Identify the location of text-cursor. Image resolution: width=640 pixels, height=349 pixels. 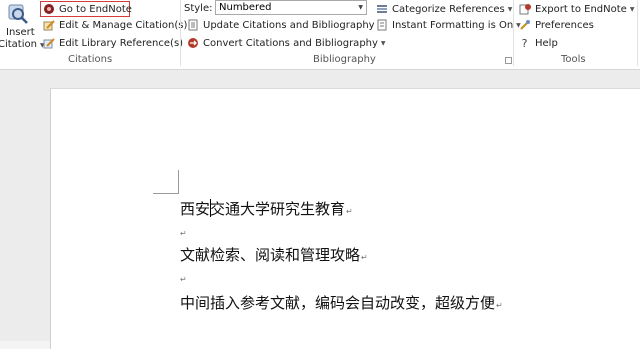
(210, 208).